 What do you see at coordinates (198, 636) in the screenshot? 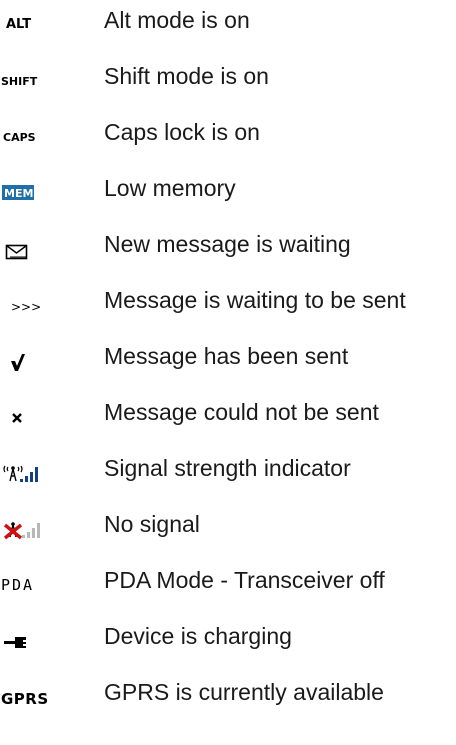
I see `legend-label: Device is charging` at bounding box center [198, 636].